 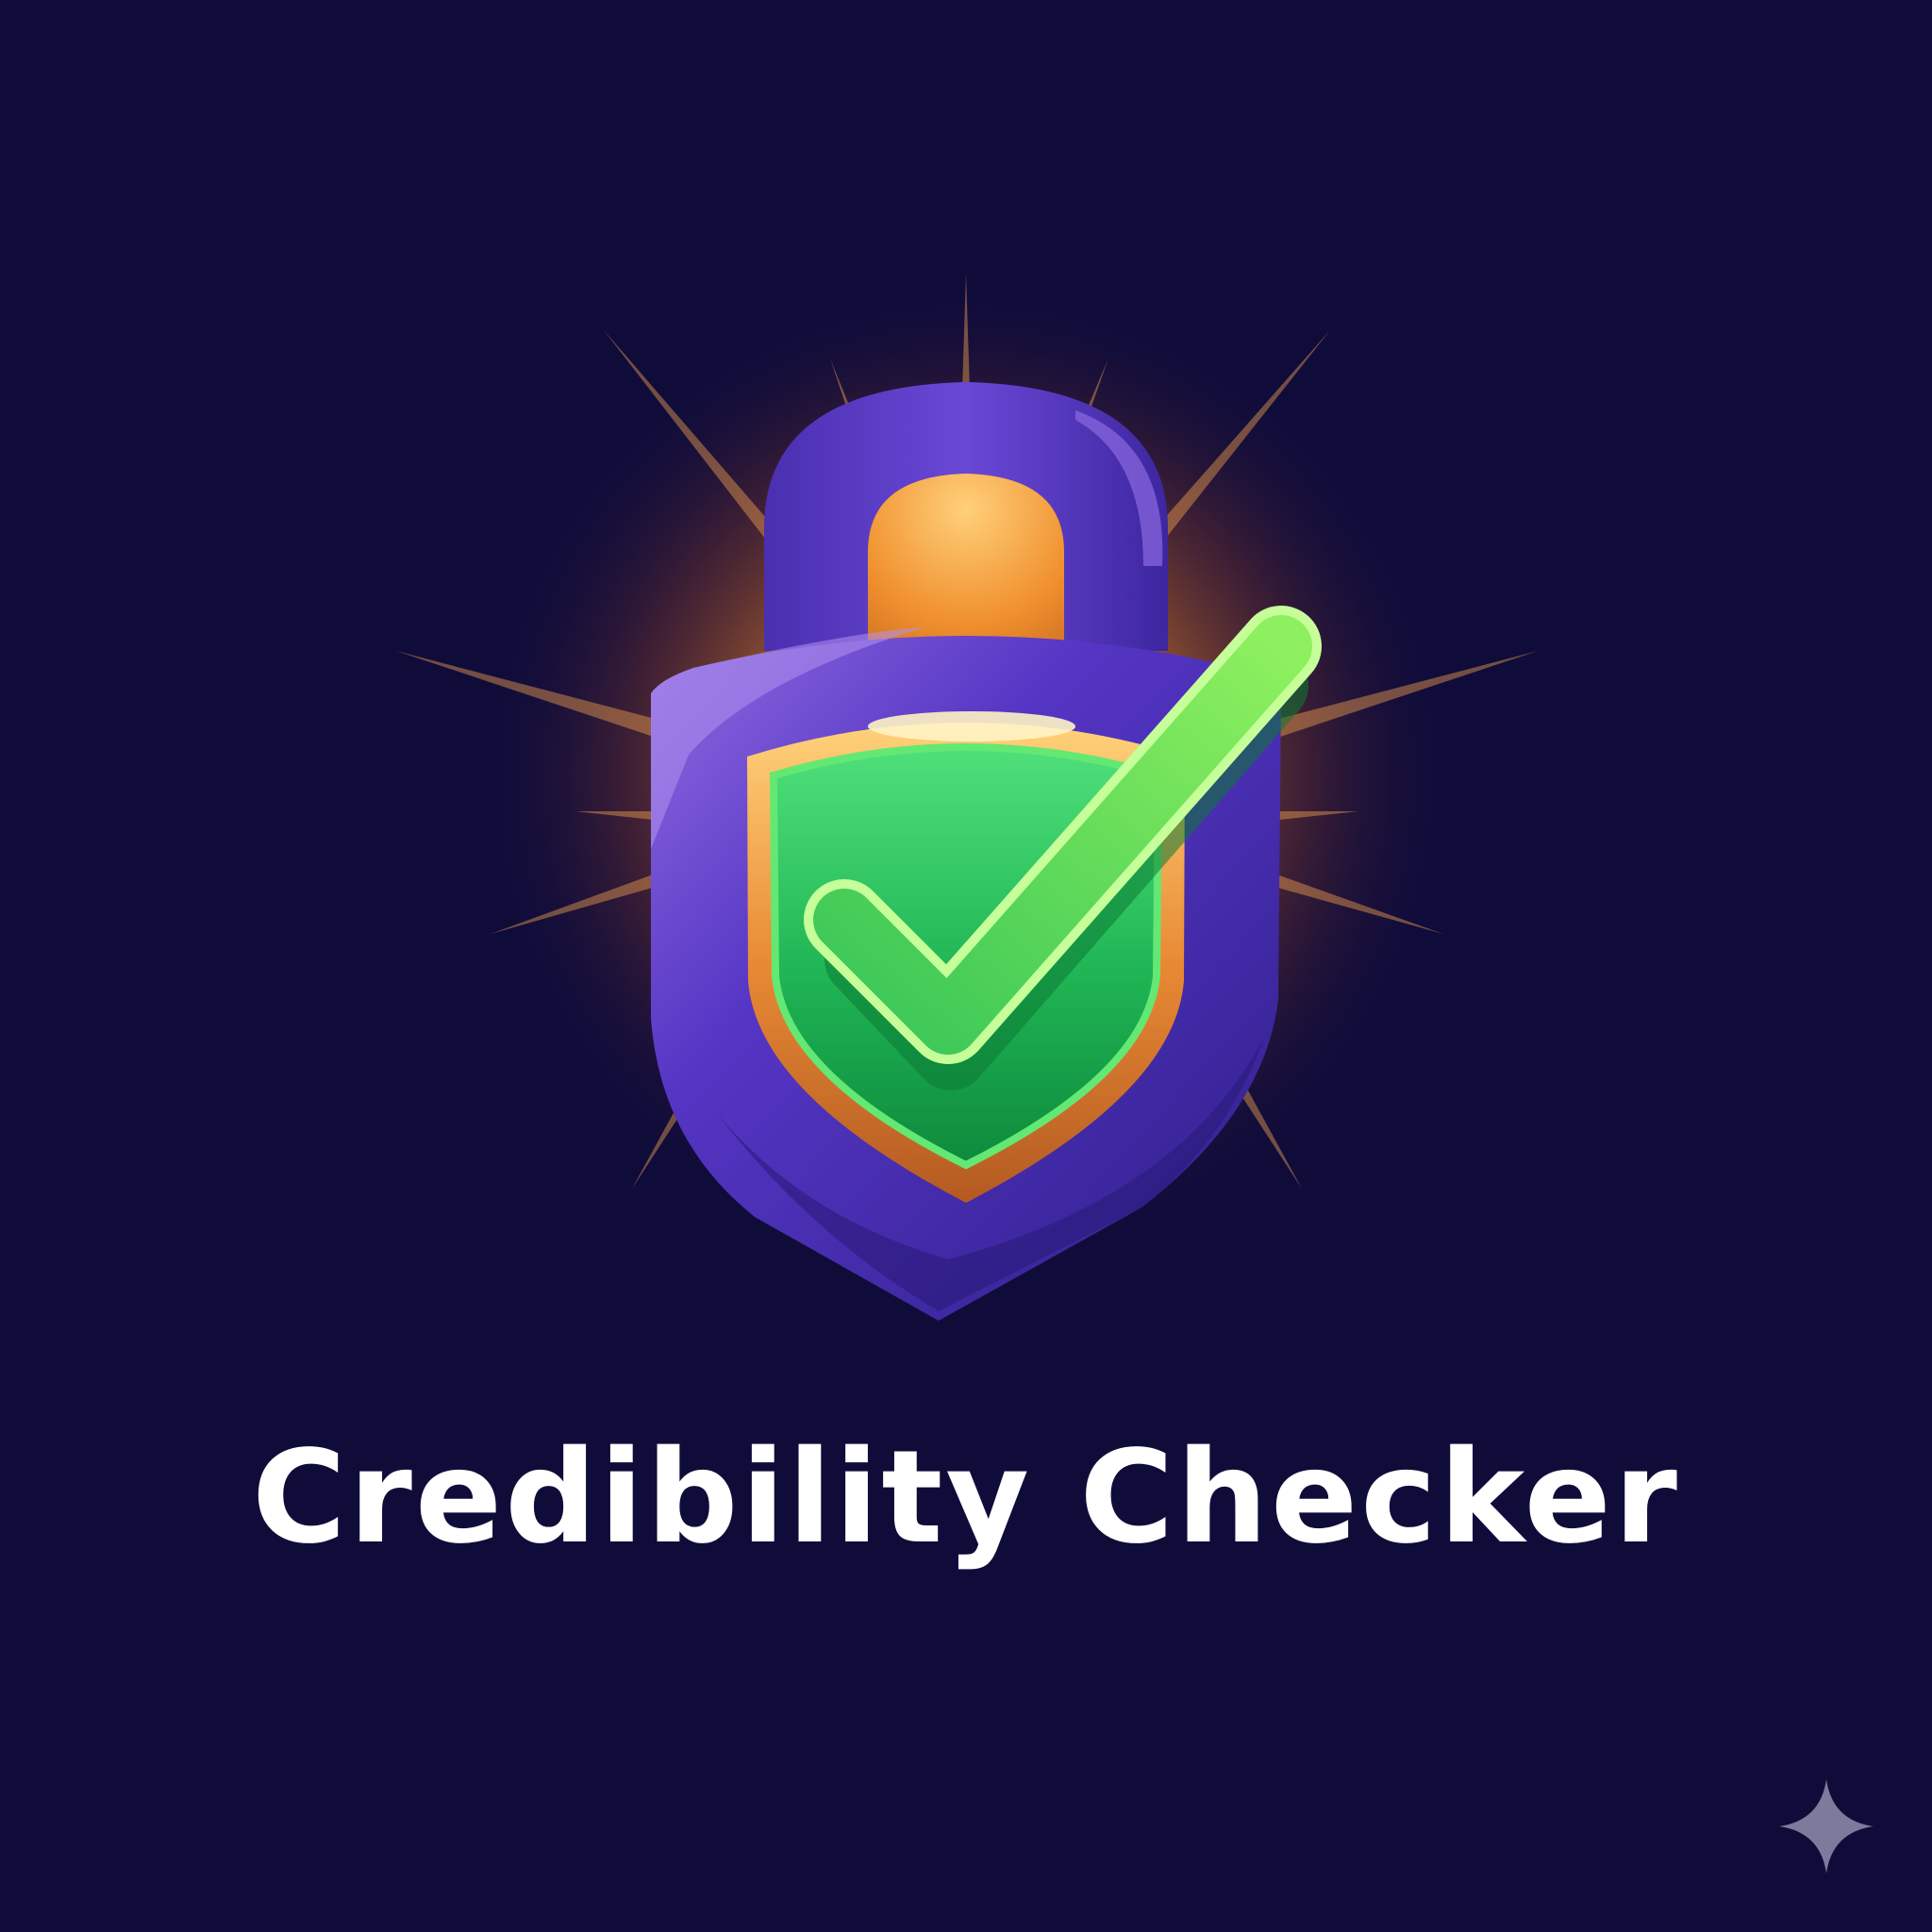 I want to click on shackle-inner-glow, so click(x=966, y=562).